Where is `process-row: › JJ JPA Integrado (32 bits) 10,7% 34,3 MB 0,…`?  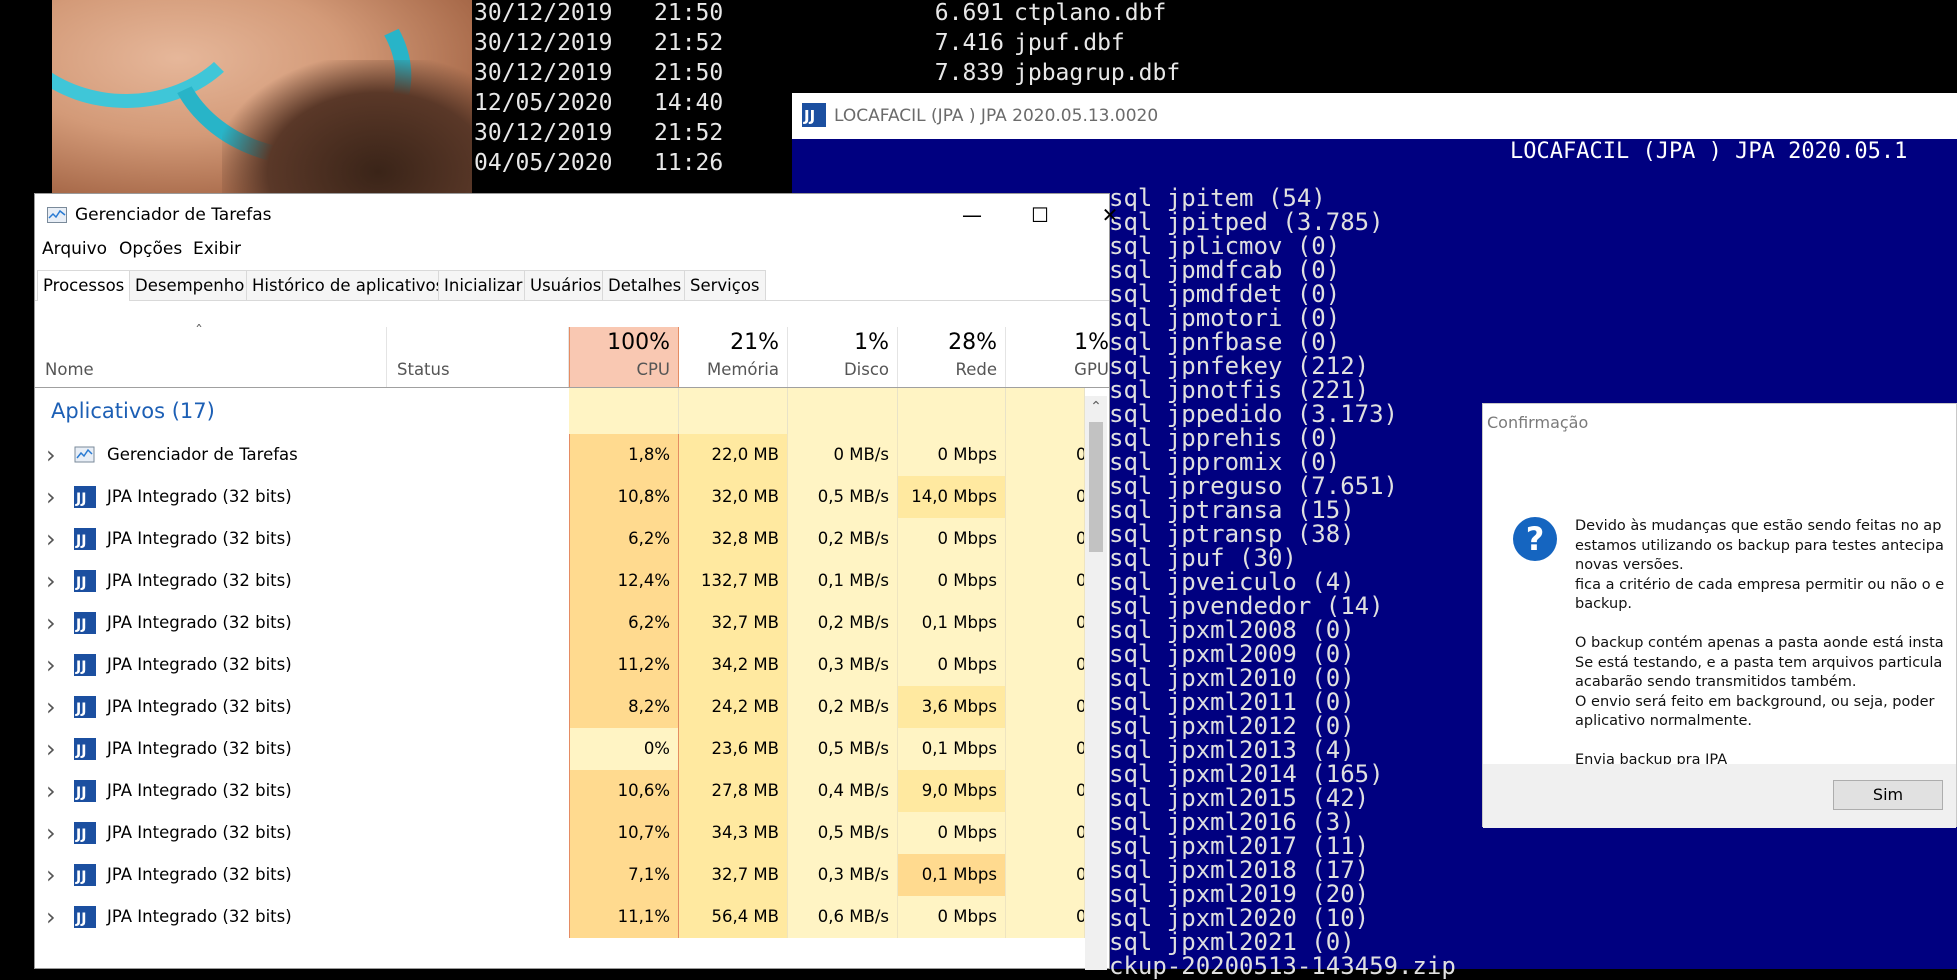
process-row: › JJ JPA Integrado (32 bits) 10,7% 34,3 MB 0,… is located at coordinates (560, 833).